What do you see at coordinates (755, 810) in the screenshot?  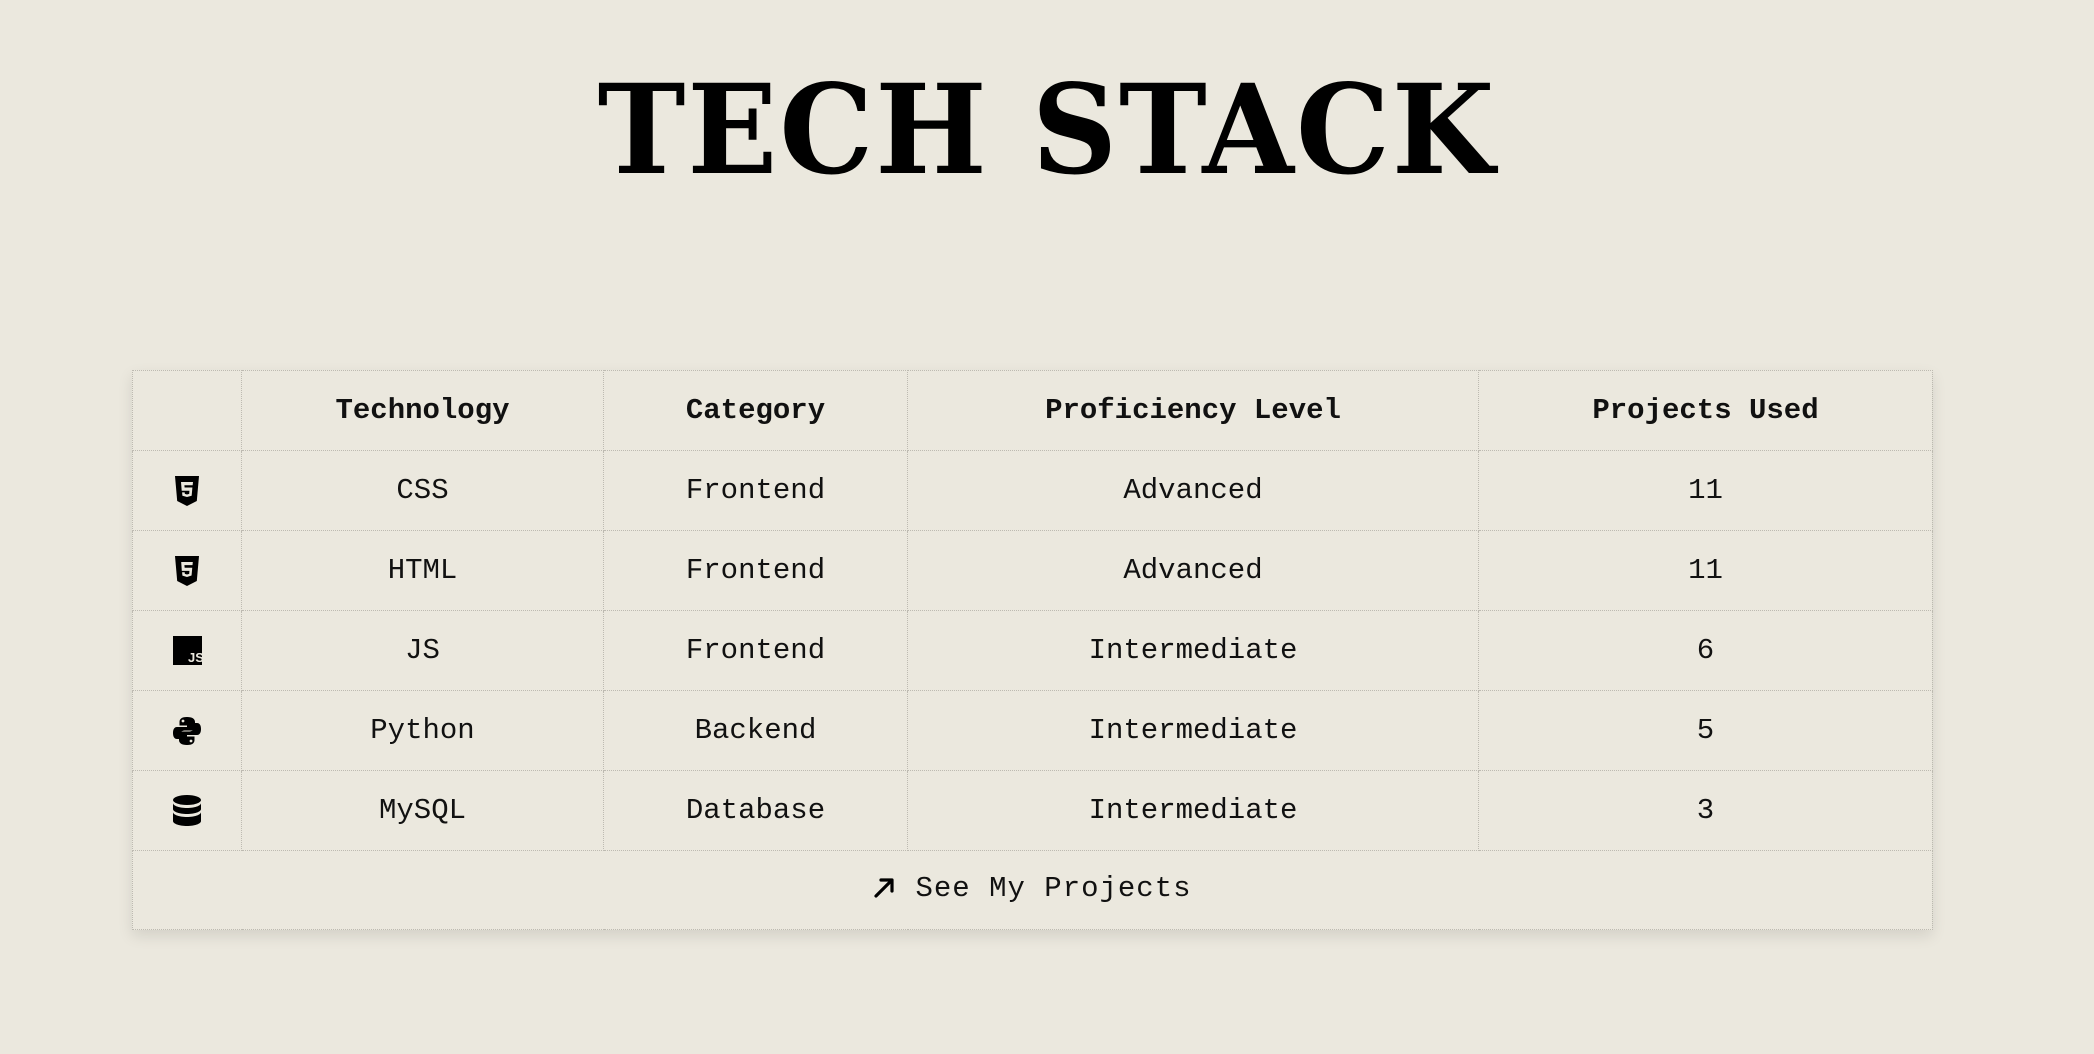 I see `category-cell: Database` at bounding box center [755, 810].